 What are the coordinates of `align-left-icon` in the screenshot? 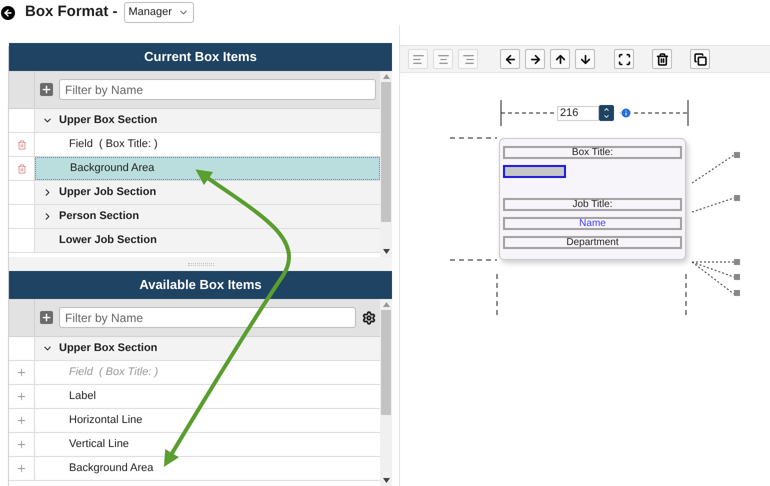 It's located at (418, 59).